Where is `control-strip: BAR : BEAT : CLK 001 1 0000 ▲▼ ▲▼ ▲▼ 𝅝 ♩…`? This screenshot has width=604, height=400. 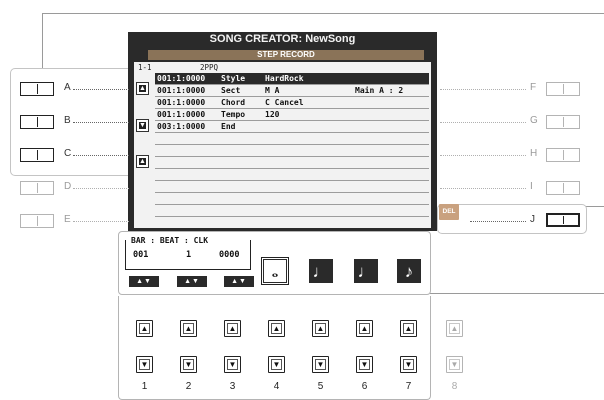
control-strip: BAR : BEAT : CLK 001 1 0000 ▲▼ ▲▼ ▲▼ 𝅝 ♩… is located at coordinates (274, 263).